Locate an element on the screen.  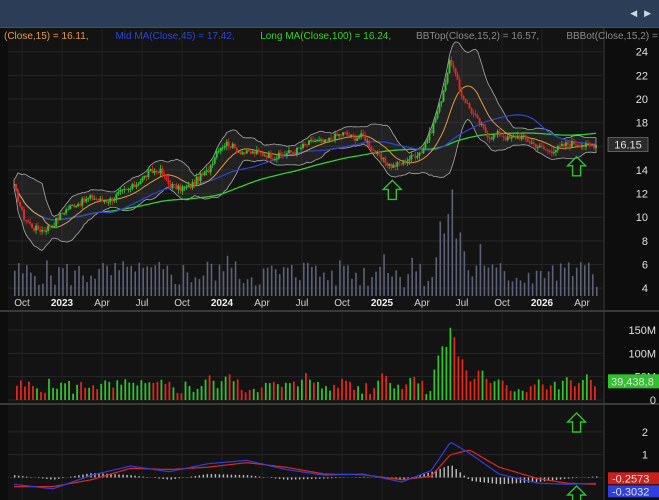
price-tick-label: 4 is located at coordinates (645, 289).